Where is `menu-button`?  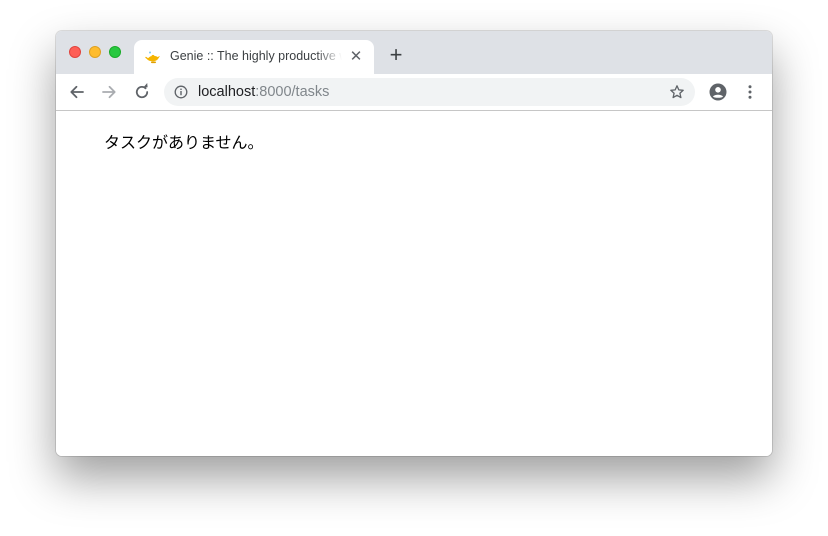
menu-button is located at coordinates (750, 92).